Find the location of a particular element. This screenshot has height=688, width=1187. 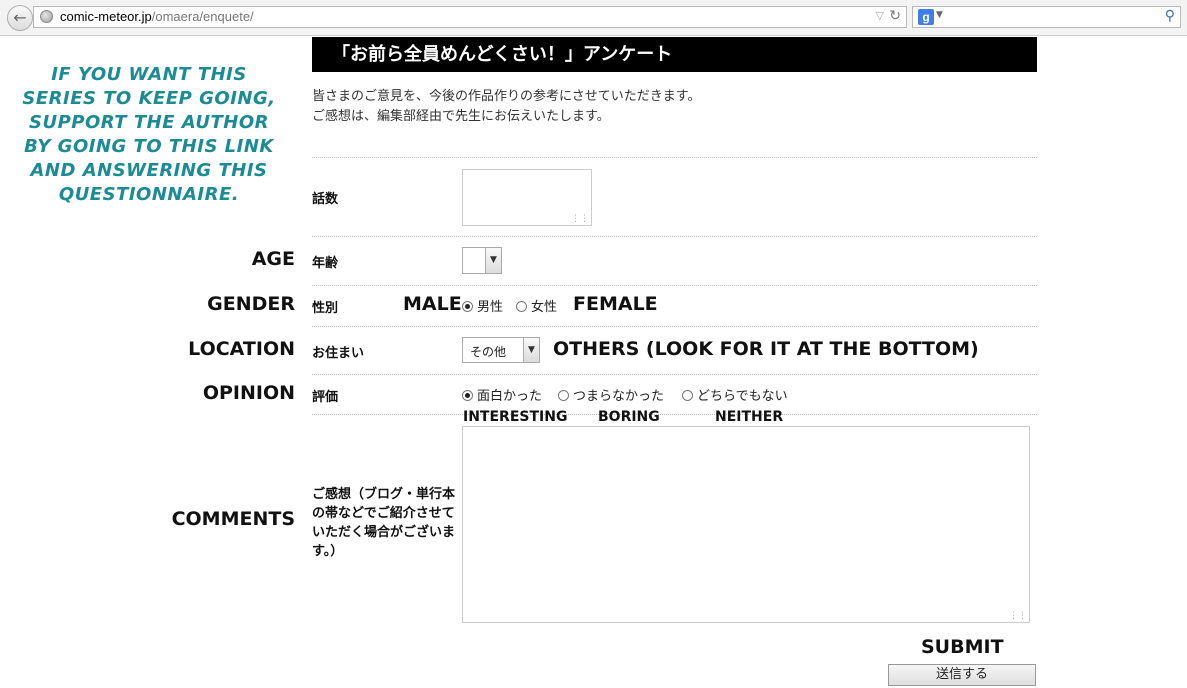

rating-option-3-label: どちらでもない is located at coordinates (742, 396).